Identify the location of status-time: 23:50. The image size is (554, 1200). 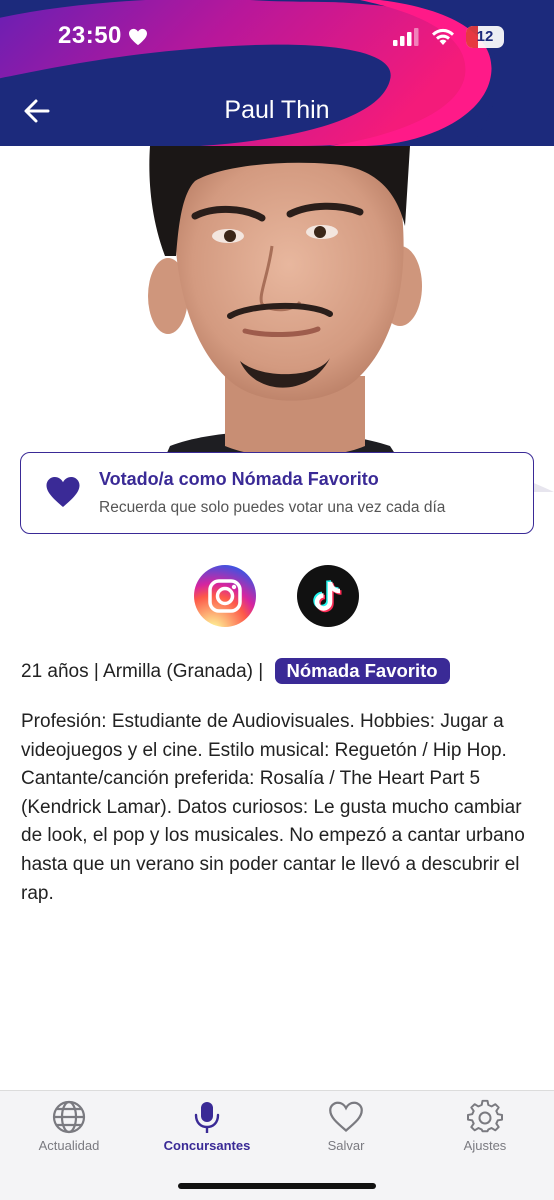
(90, 35).